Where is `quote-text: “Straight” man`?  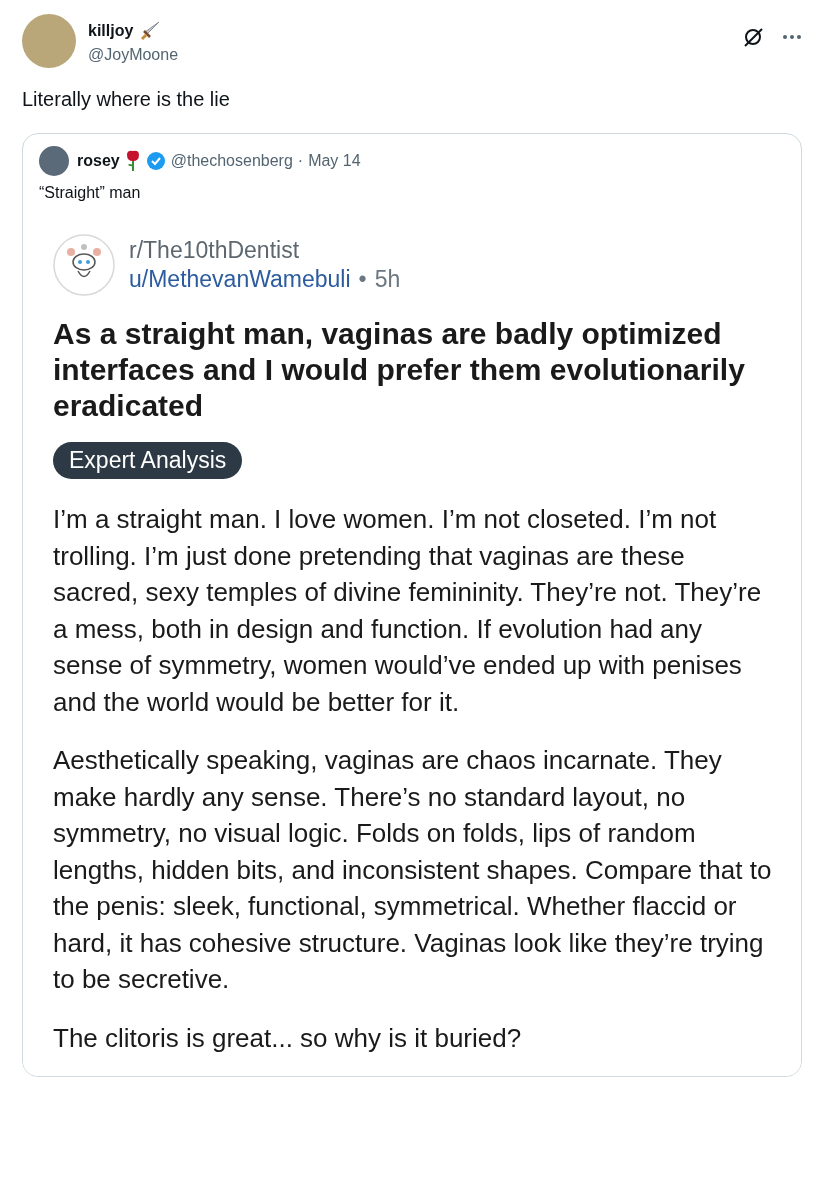 quote-text: “Straight” man is located at coordinates (90, 193).